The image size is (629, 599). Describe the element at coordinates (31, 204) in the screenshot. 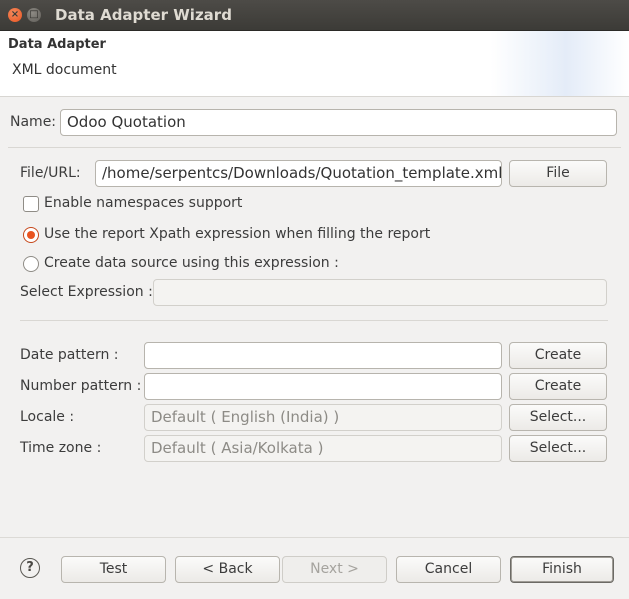

I see `enable-namespaces-checkbox` at that location.